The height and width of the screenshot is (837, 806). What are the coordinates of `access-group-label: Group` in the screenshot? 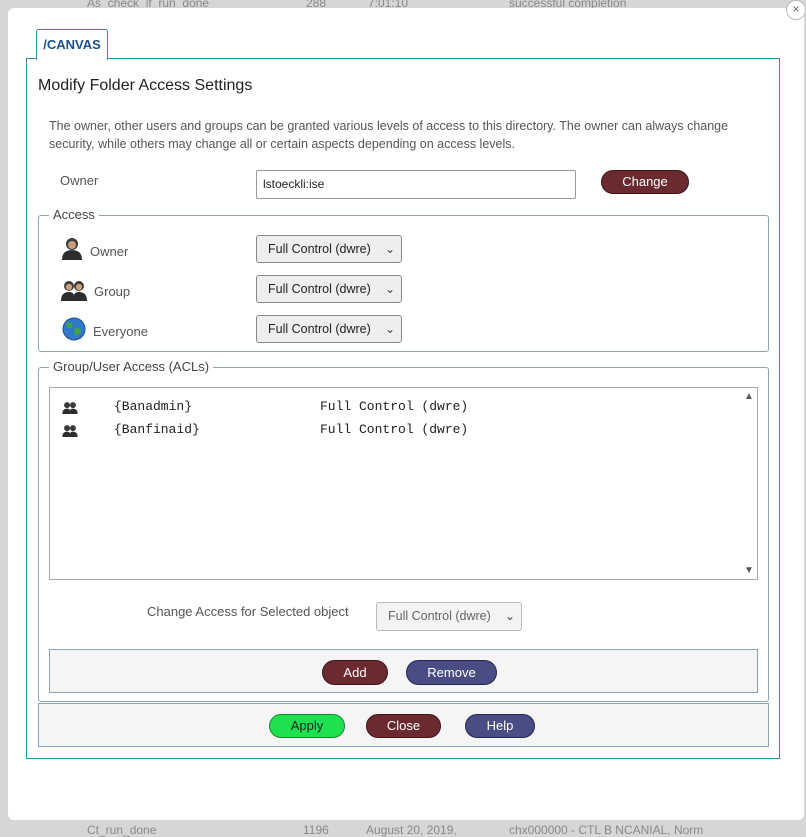 It's located at (112, 291).